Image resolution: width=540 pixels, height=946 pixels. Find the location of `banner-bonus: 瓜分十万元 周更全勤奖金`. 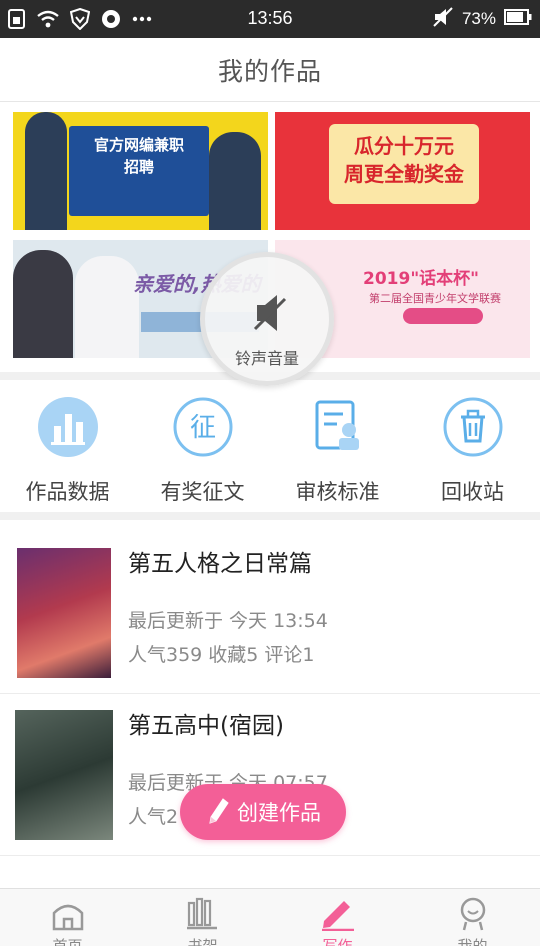

banner-bonus: 瓜分十万元 周更全勤奖金 is located at coordinates (402, 171).